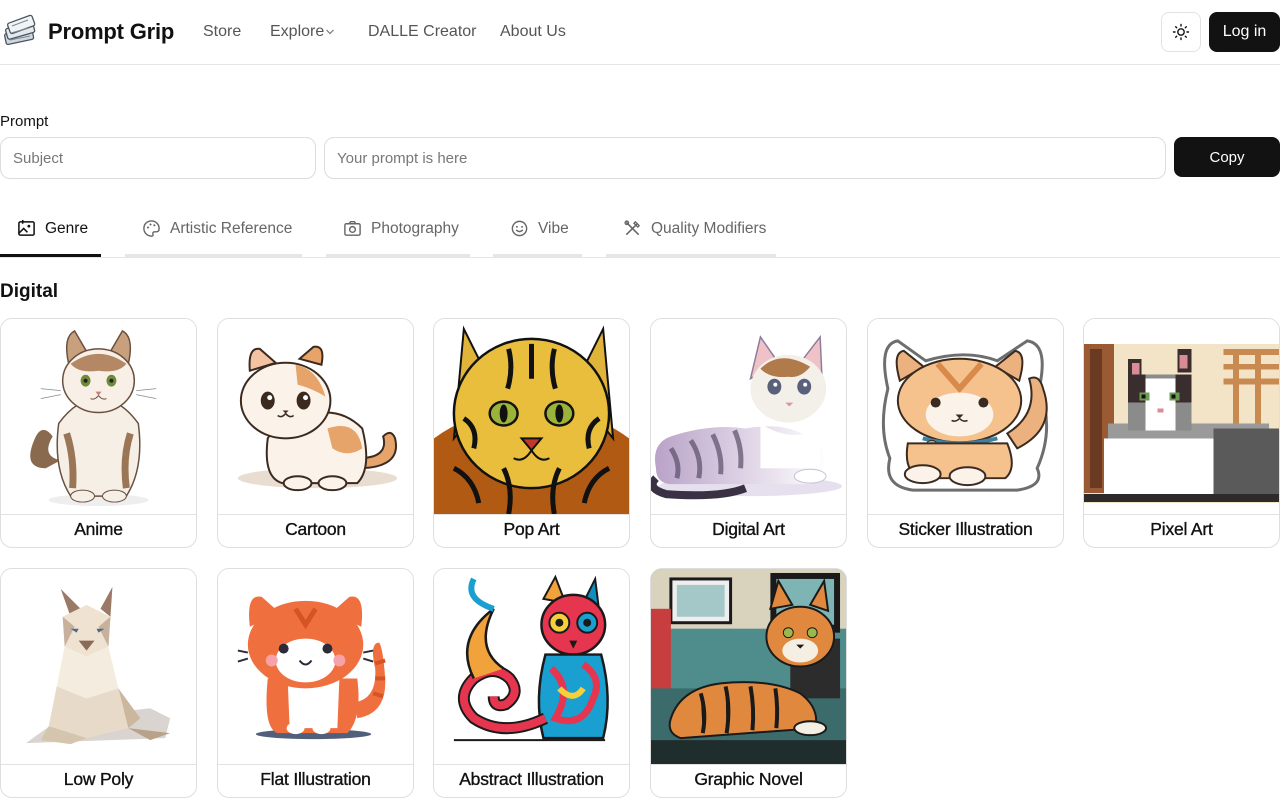 The width and height of the screenshot is (1280, 800). Describe the element at coordinates (98, 417) in the screenshot. I see `anime-cat-image` at that location.